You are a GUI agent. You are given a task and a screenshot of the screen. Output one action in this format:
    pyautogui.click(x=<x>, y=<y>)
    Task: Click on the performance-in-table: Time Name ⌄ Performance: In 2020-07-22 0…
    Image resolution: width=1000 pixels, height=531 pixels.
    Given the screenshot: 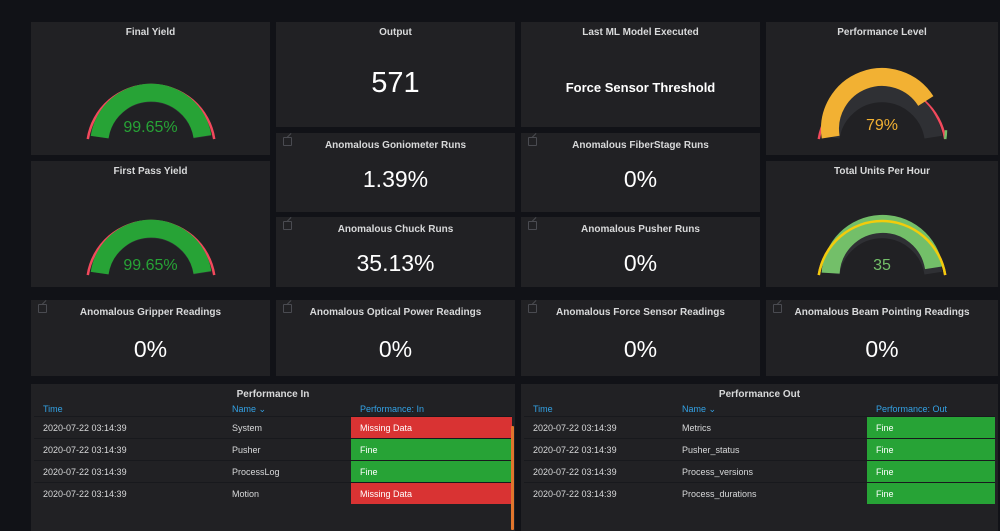 What is the action you would take?
    pyautogui.click(x=273, y=453)
    